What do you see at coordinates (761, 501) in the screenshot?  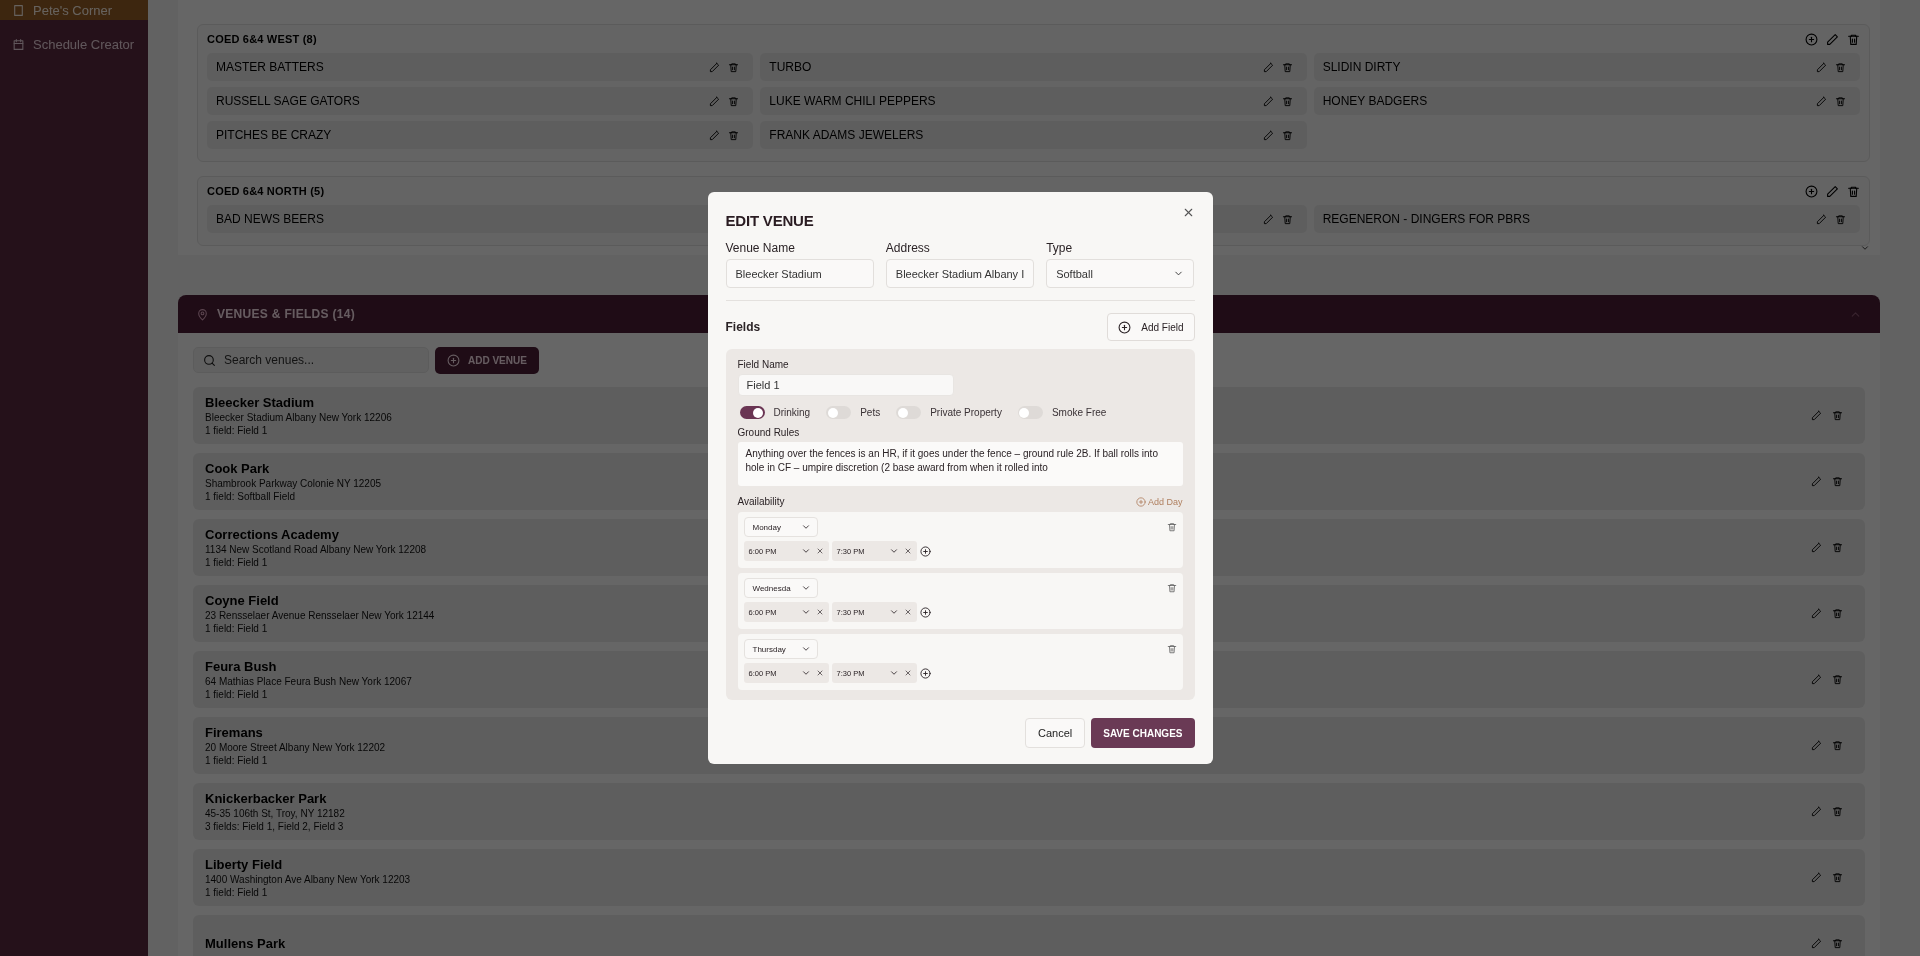 I see `field-label: Availability` at bounding box center [761, 501].